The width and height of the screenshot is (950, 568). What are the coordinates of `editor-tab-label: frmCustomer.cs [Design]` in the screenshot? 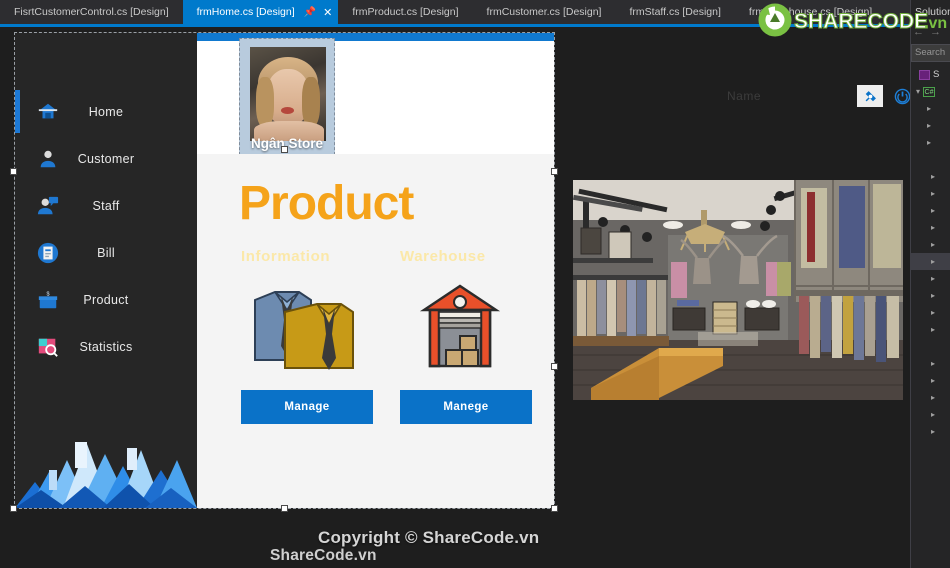 It's located at (544, 12).